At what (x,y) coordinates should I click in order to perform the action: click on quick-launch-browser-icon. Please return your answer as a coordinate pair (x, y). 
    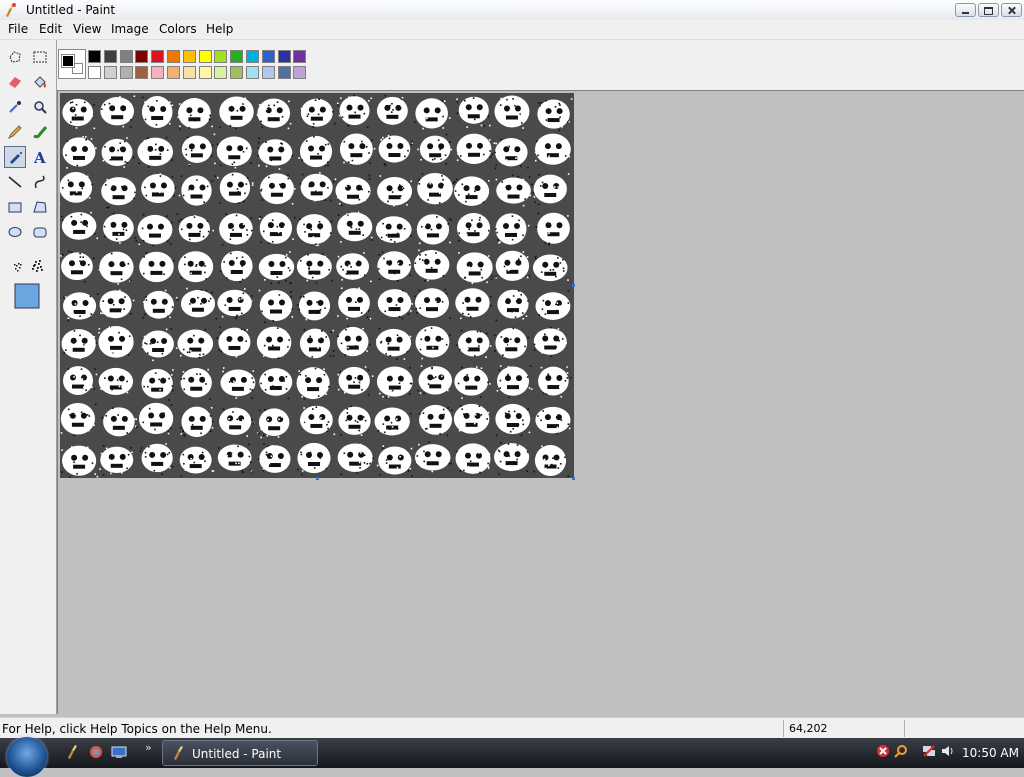
    Looking at the image, I should click on (96, 752).